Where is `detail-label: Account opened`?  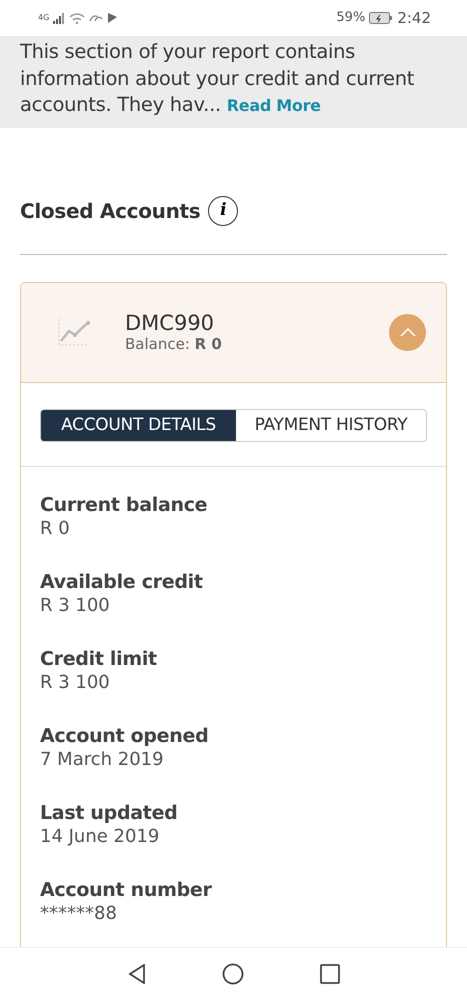
detail-label: Account opened is located at coordinates (125, 736).